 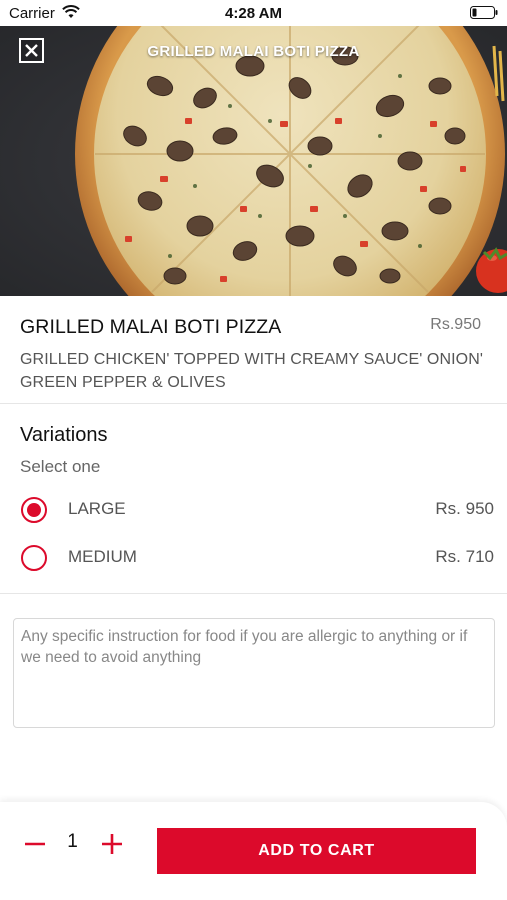 I want to click on variations-title: Variations, so click(x=64, y=435).